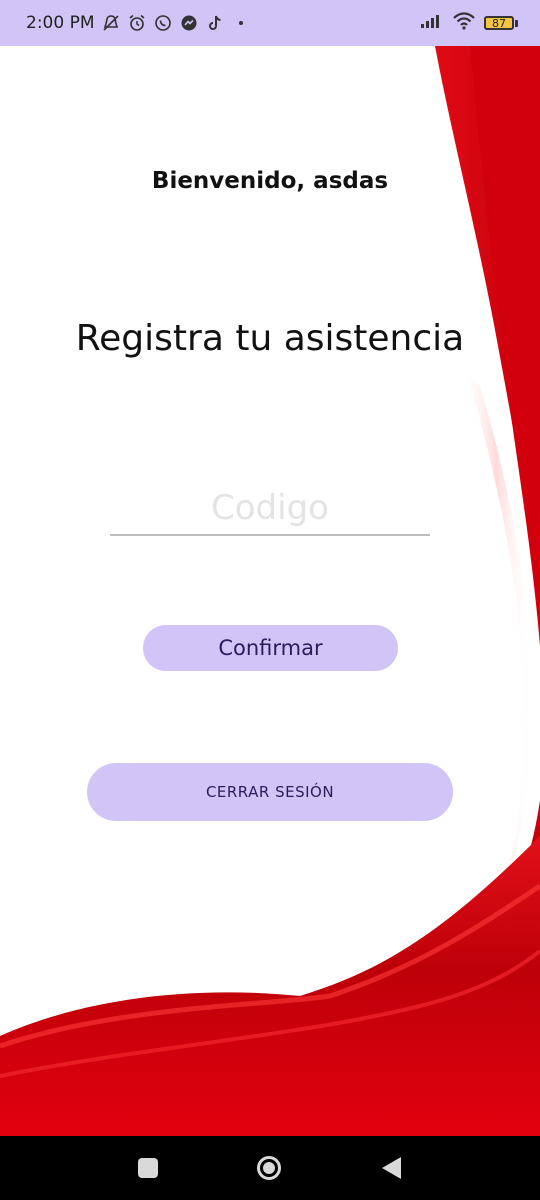 The image size is (540, 1200). I want to click on wifi-icon, so click(464, 23).